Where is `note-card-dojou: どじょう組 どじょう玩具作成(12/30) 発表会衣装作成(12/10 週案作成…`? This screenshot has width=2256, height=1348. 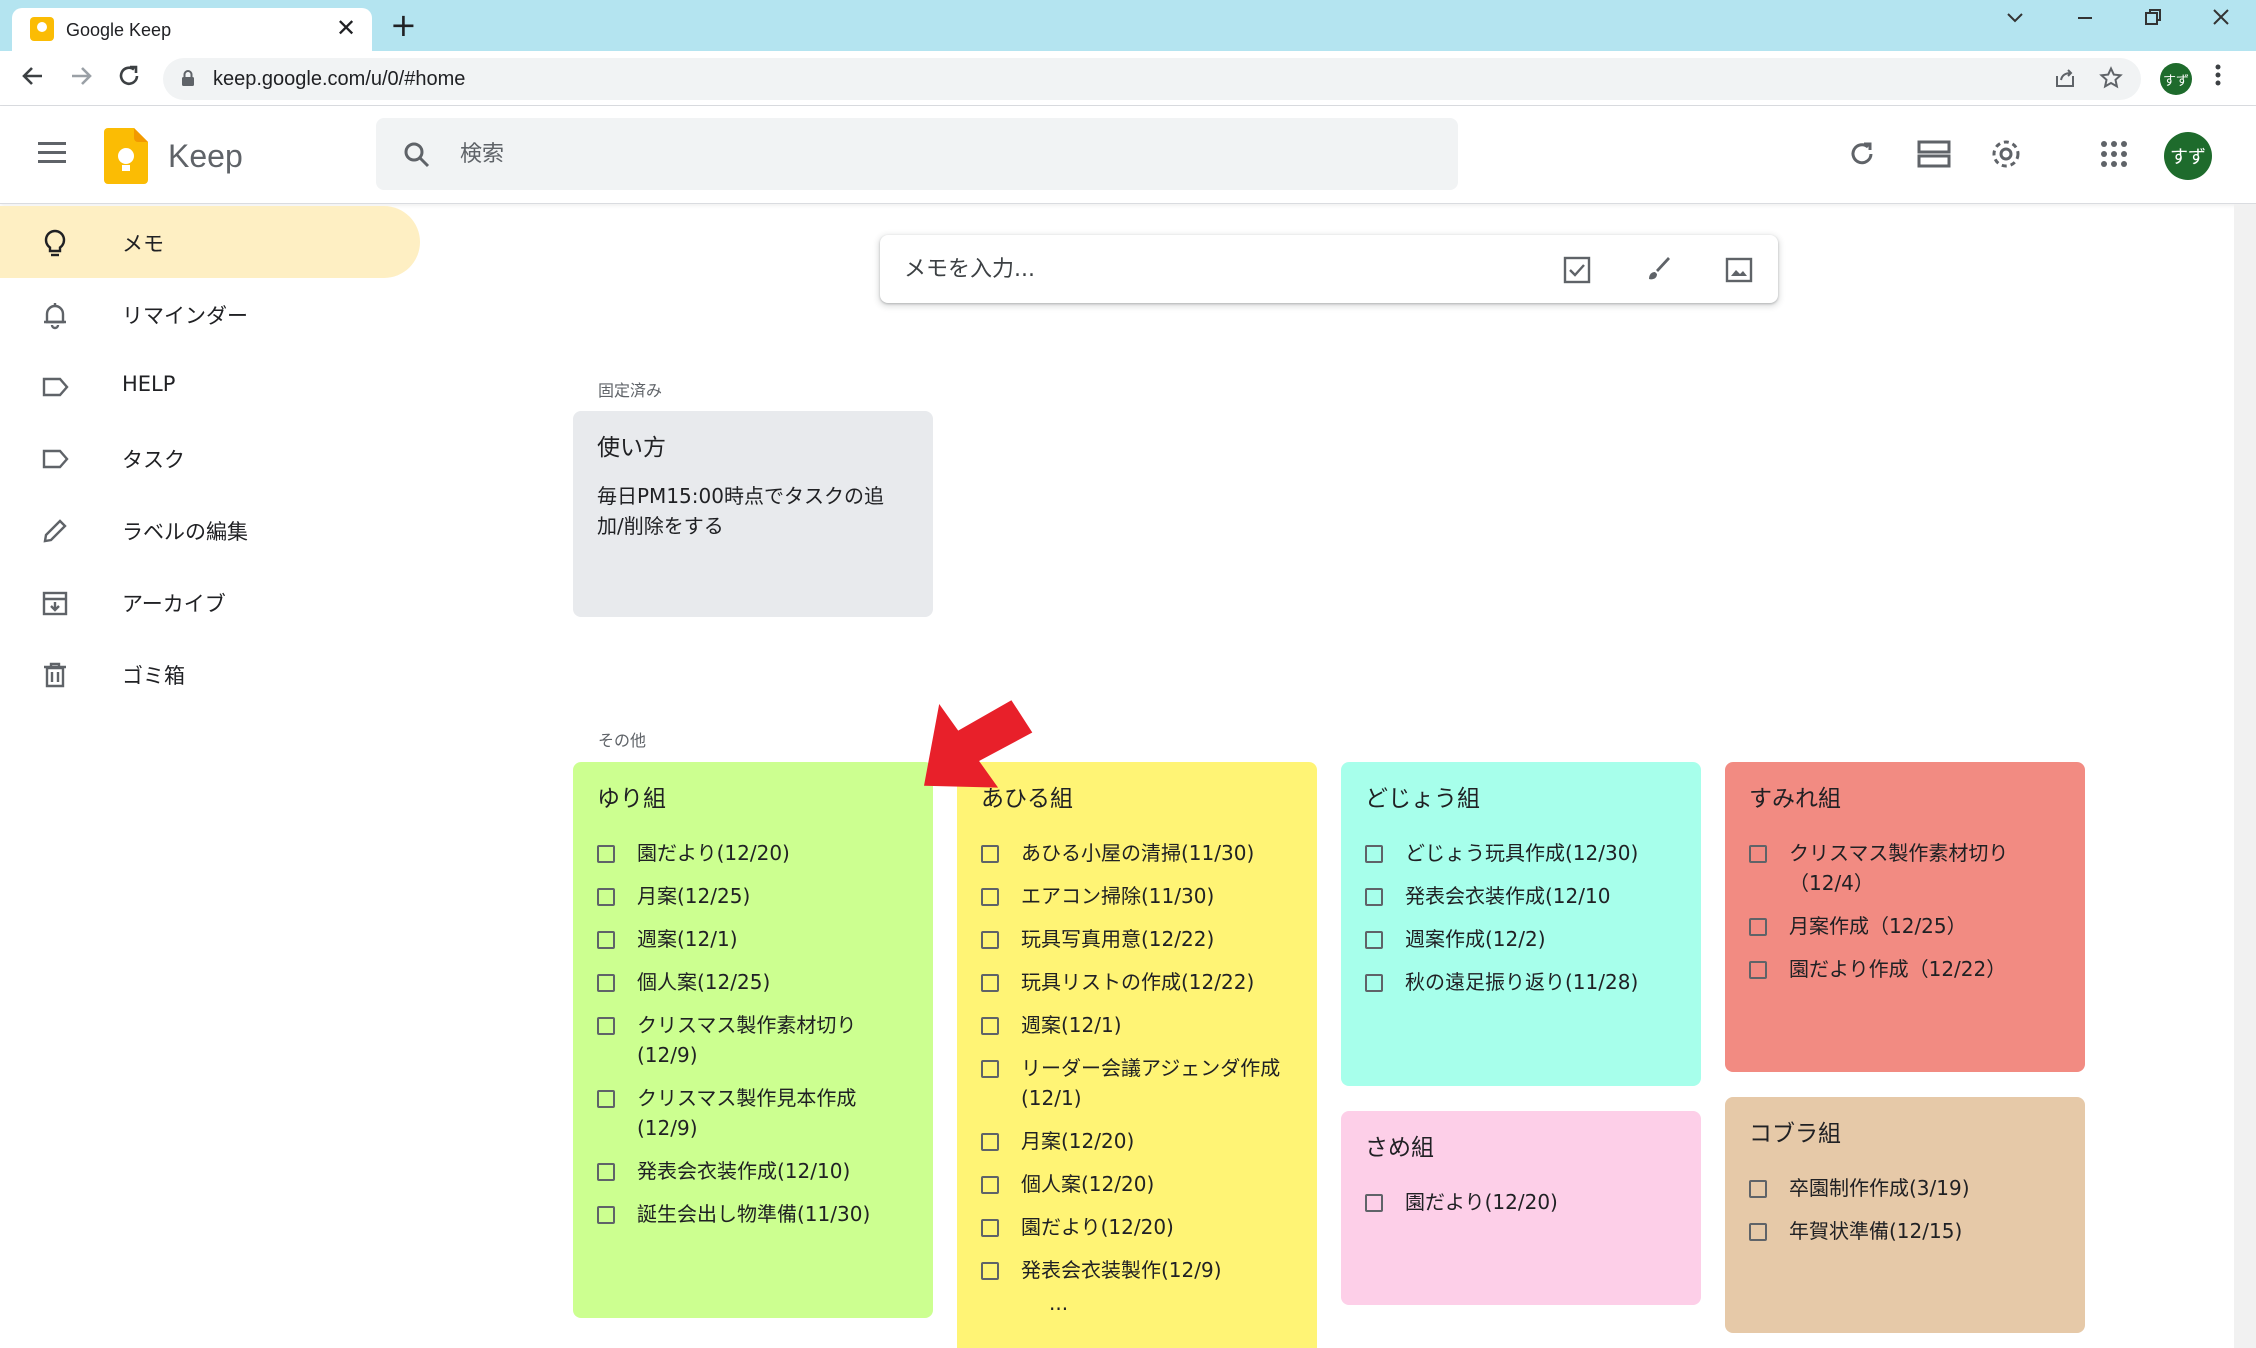 note-card-dojou: どじょう組 どじょう玩具作成(12/30) 発表会衣装作成(12/10 週案作成… is located at coordinates (1521, 924).